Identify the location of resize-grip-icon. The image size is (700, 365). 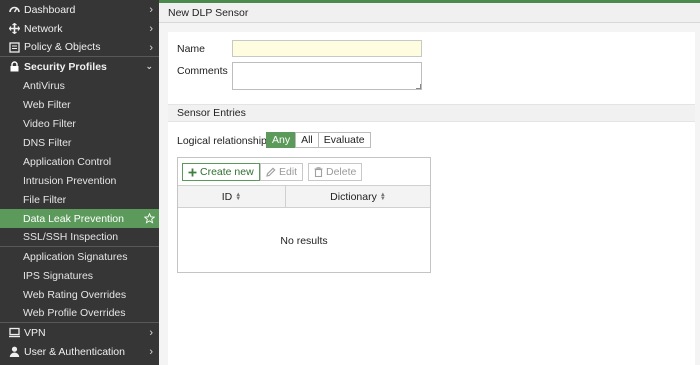
(418, 86).